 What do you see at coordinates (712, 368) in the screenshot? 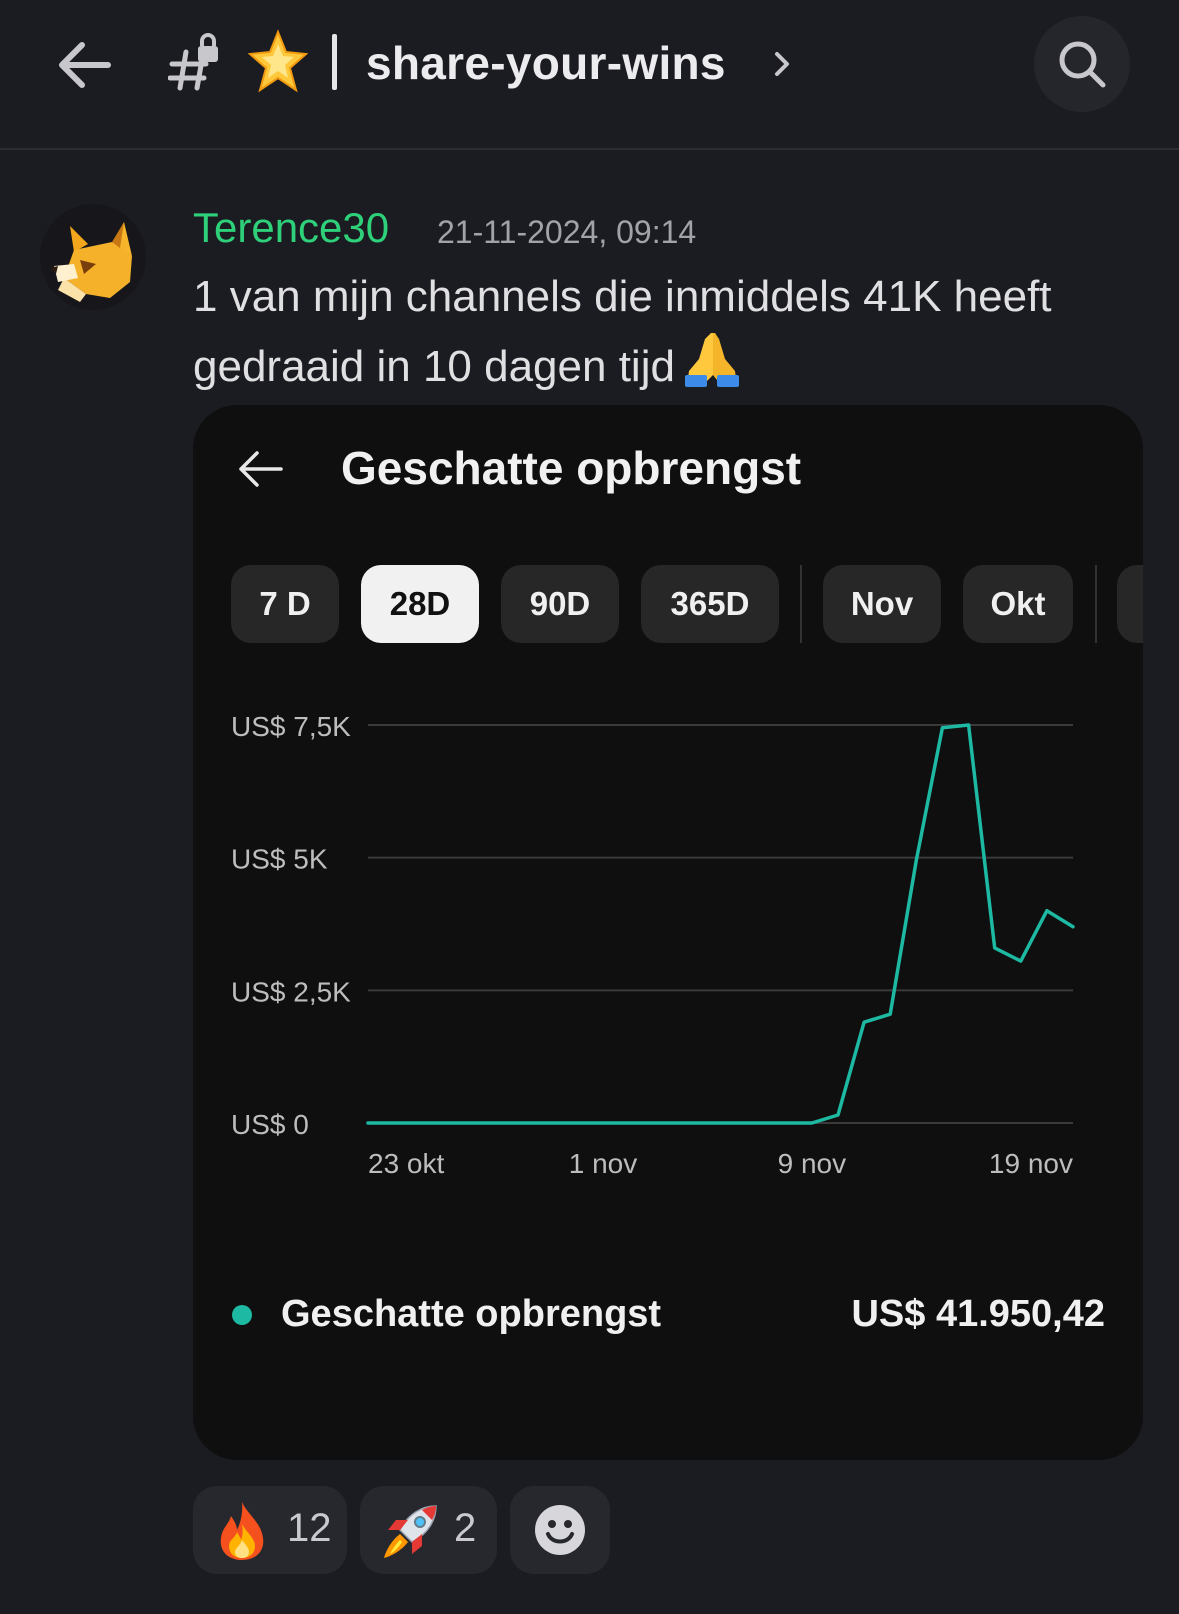
I see `folded-hands-emoji` at bounding box center [712, 368].